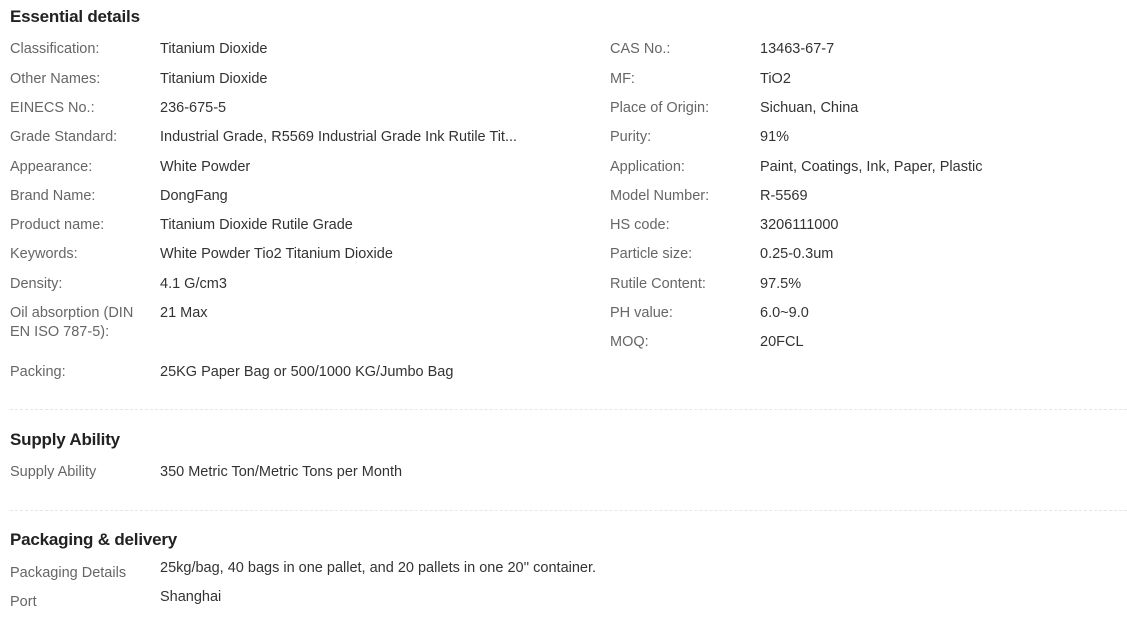 This screenshot has height=621, width=1127. Describe the element at coordinates (784, 313) in the screenshot. I see `ph-value-value: 6.0~9.0` at that location.